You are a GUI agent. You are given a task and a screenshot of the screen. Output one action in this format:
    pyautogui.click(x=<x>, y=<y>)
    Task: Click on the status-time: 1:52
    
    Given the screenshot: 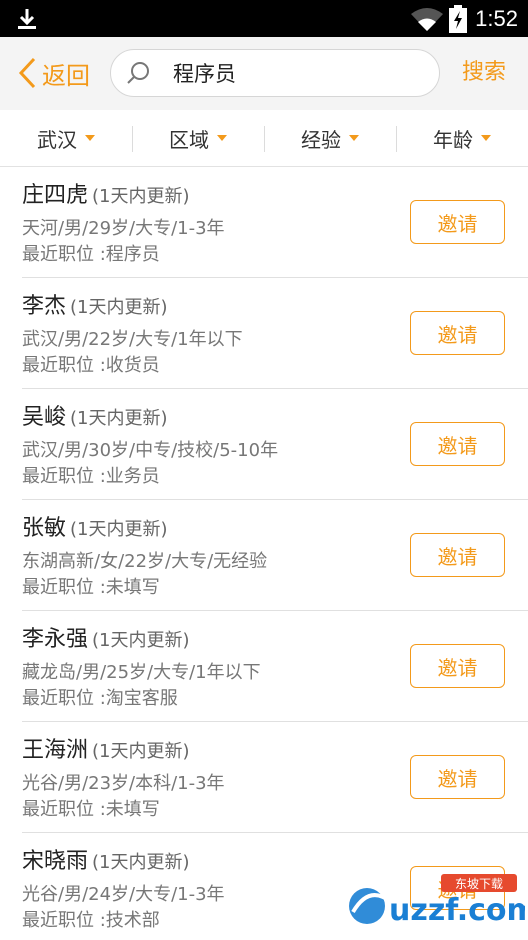 What is the action you would take?
    pyautogui.click(x=496, y=18)
    